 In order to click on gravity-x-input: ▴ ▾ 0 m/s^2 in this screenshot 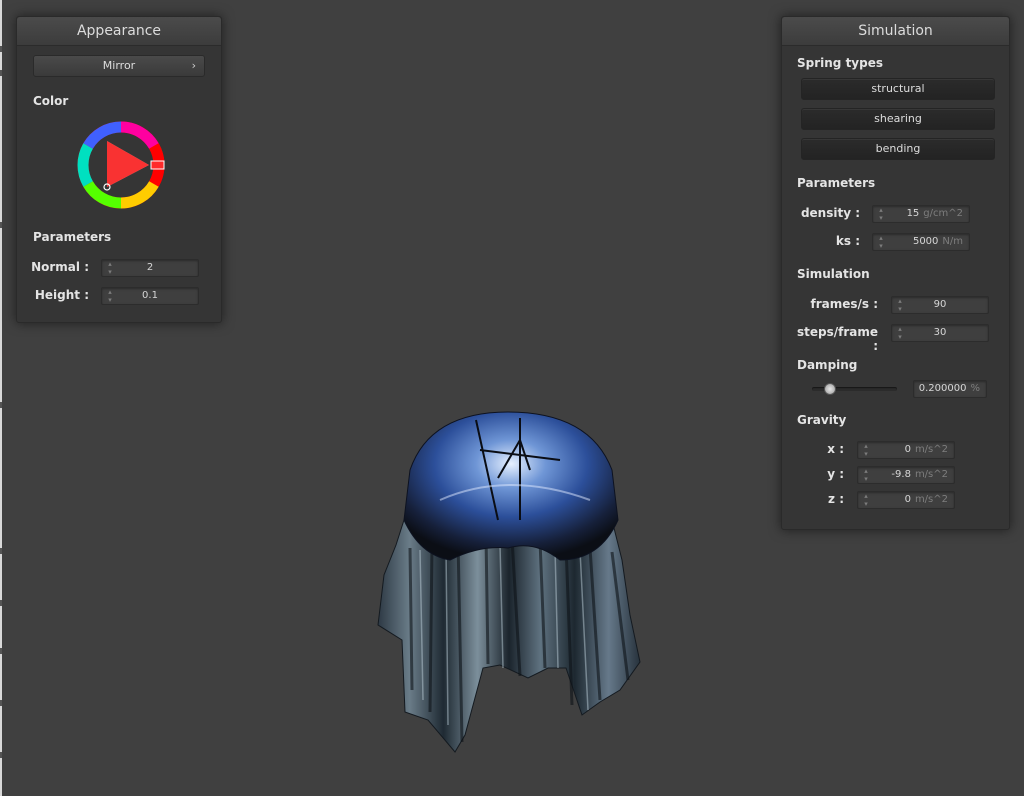, I will do `click(906, 450)`.